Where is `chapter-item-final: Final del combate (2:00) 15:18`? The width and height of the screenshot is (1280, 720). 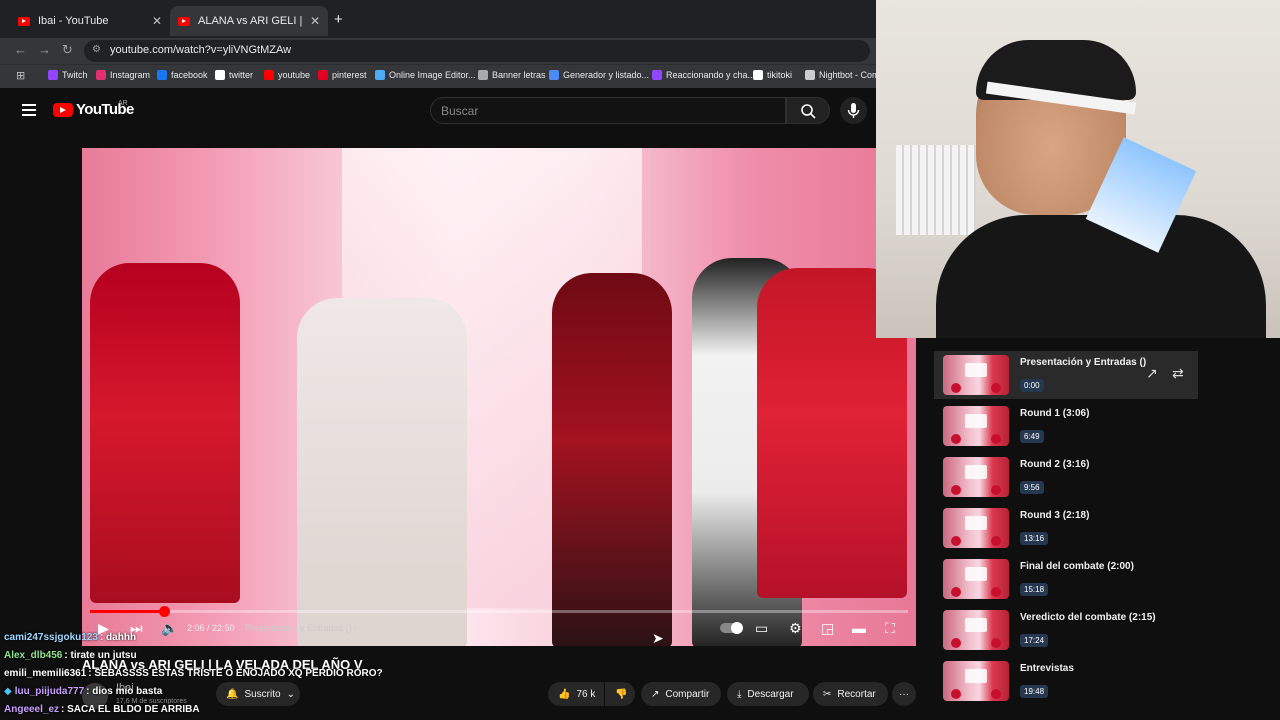
chapter-item-final: Final del combate (2:00) 15:18 is located at coordinates (1066, 579).